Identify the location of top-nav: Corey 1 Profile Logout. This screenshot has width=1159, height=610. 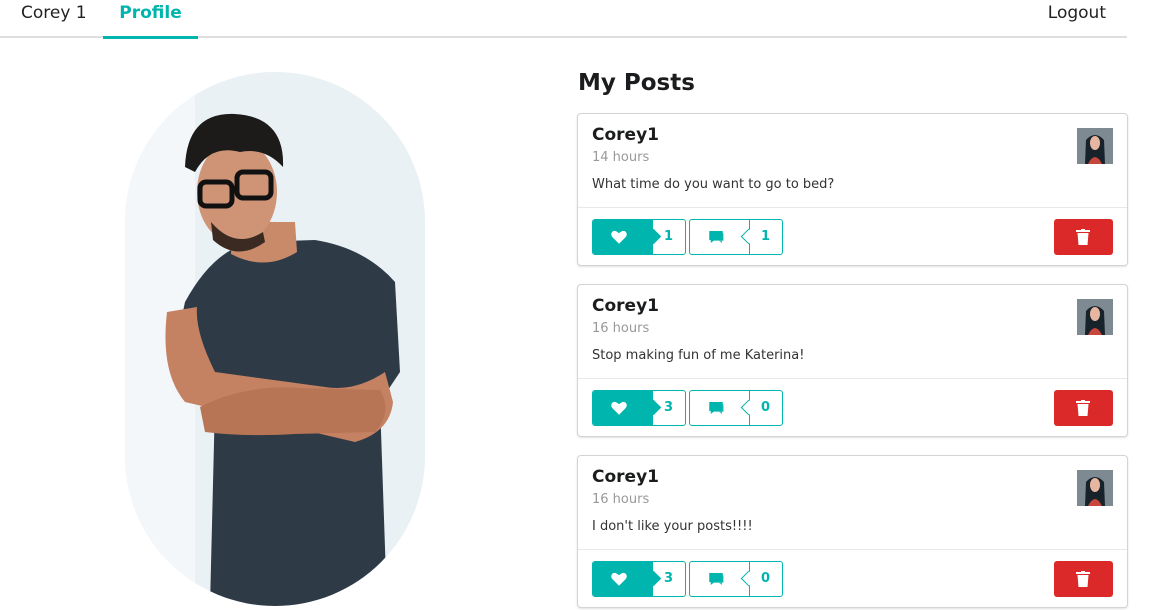
(563, 19).